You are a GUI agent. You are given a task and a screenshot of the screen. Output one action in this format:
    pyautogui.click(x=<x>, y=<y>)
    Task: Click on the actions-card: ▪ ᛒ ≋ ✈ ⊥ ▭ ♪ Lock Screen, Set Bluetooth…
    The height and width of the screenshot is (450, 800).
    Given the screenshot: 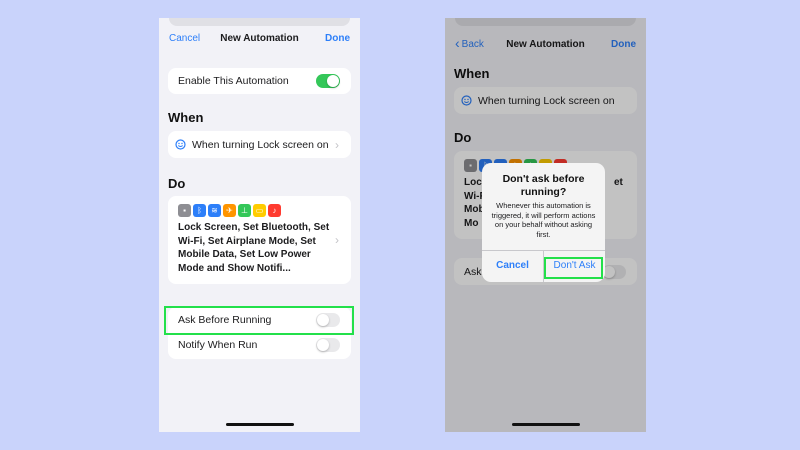 What is the action you would take?
    pyautogui.click(x=259, y=240)
    